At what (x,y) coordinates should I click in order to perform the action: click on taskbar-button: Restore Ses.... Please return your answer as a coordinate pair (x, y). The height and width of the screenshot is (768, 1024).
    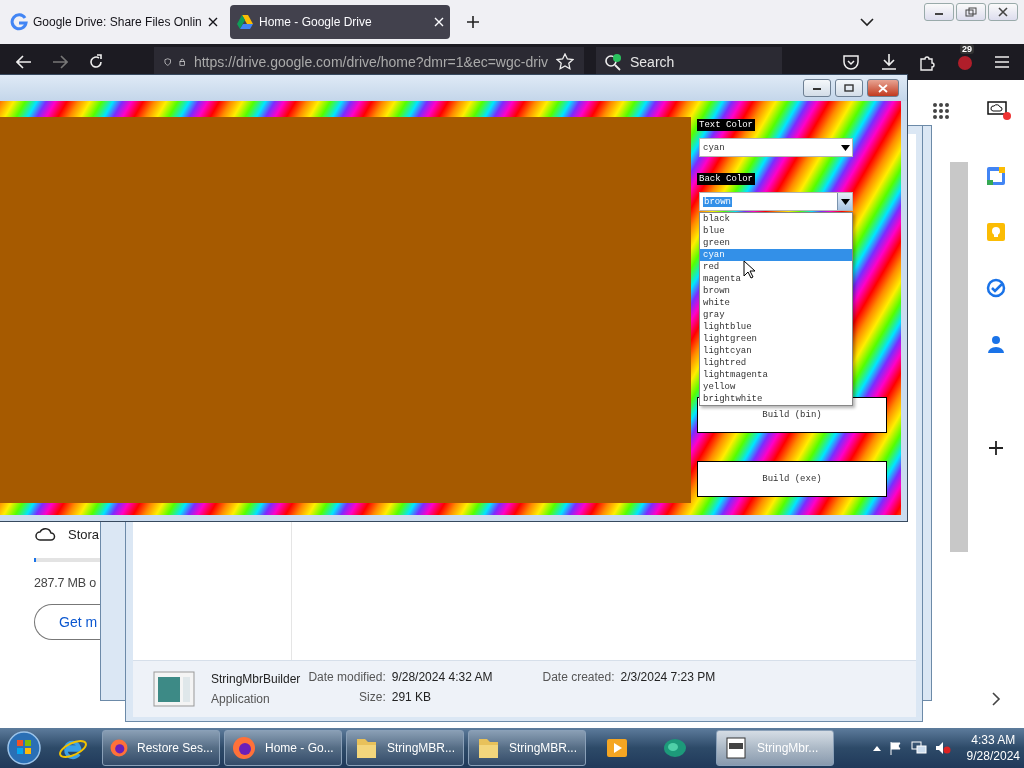
    Looking at the image, I should click on (161, 748).